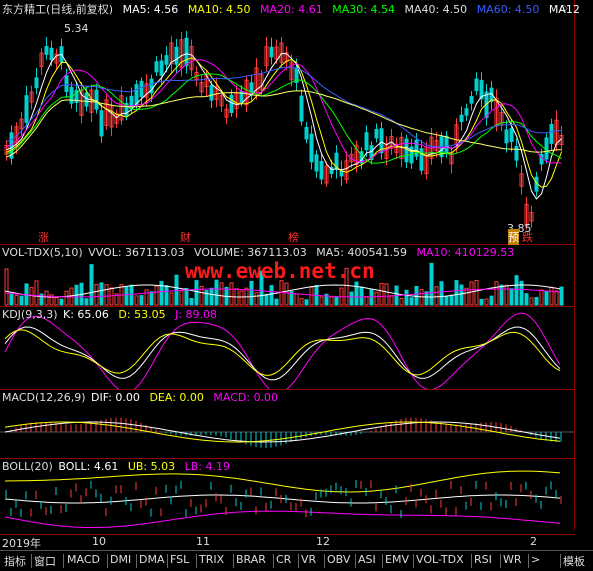  What do you see at coordinates (363, 9) in the screenshot?
I see `ma30-value: MA30: 4.54` at bounding box center [363, 9].